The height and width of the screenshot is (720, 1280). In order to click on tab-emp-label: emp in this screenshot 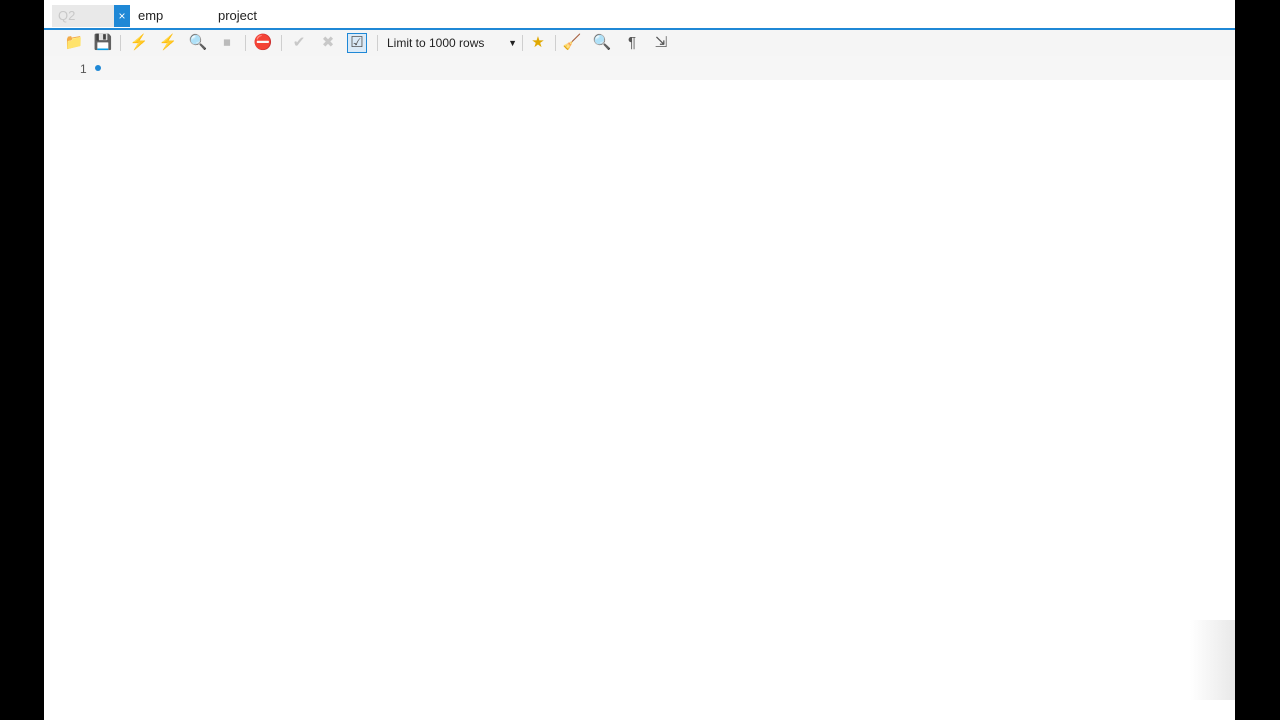, I will do `click(151, 15)`.